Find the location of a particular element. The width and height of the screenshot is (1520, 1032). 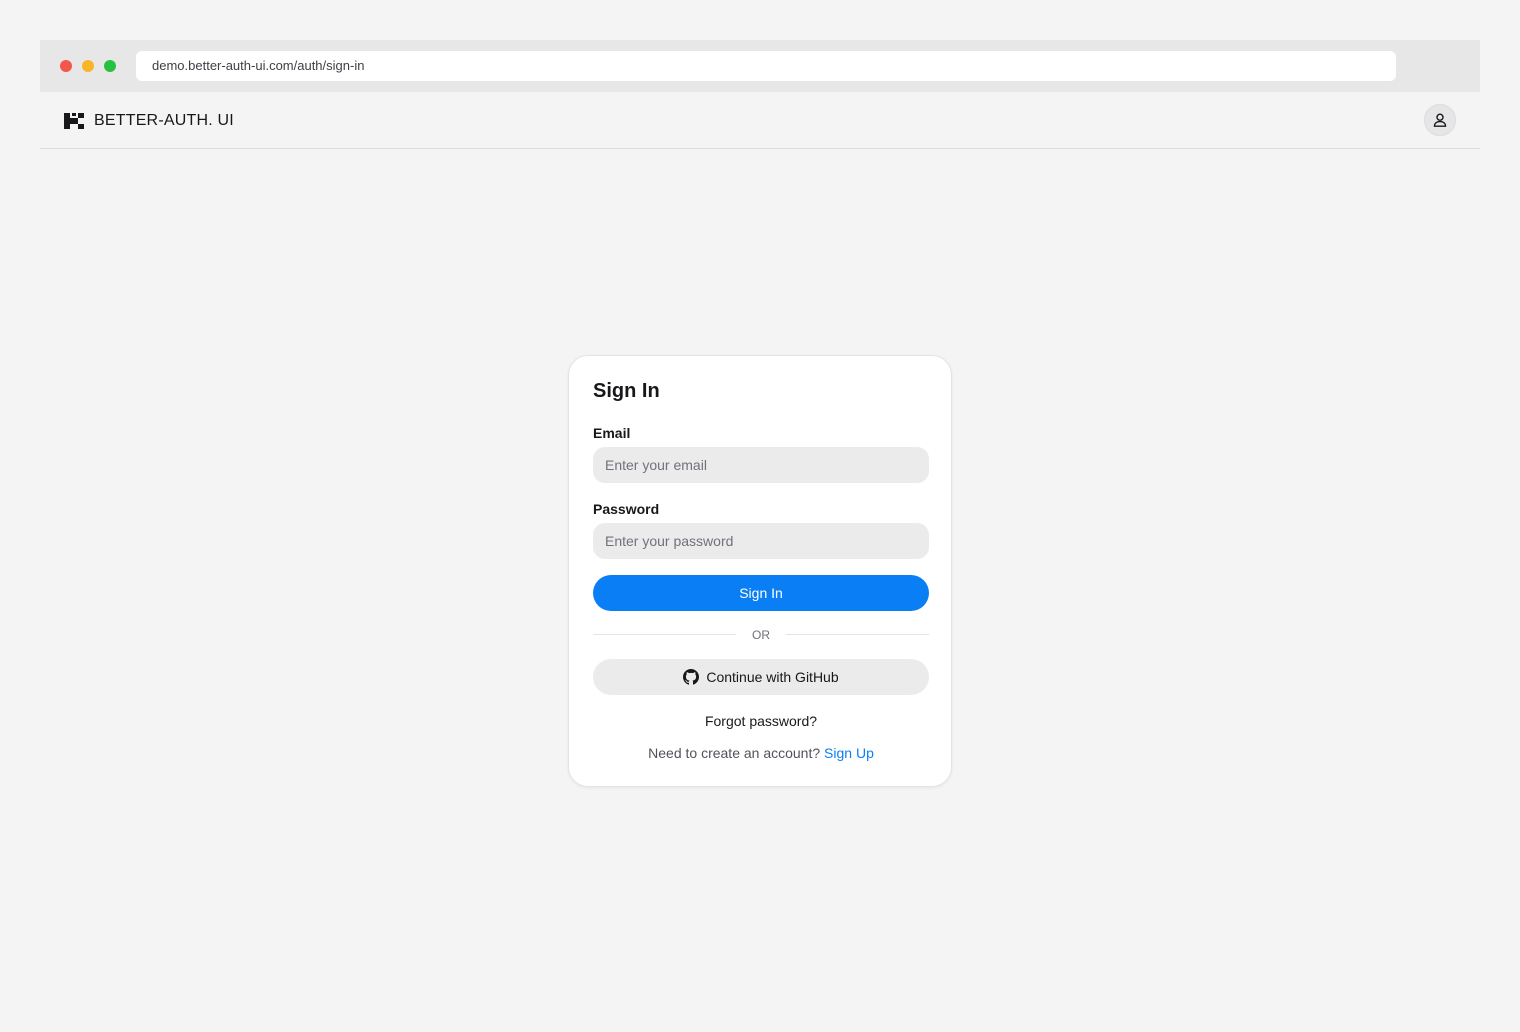

sign-in-button: Sign In is located at coordinates (761, 593).